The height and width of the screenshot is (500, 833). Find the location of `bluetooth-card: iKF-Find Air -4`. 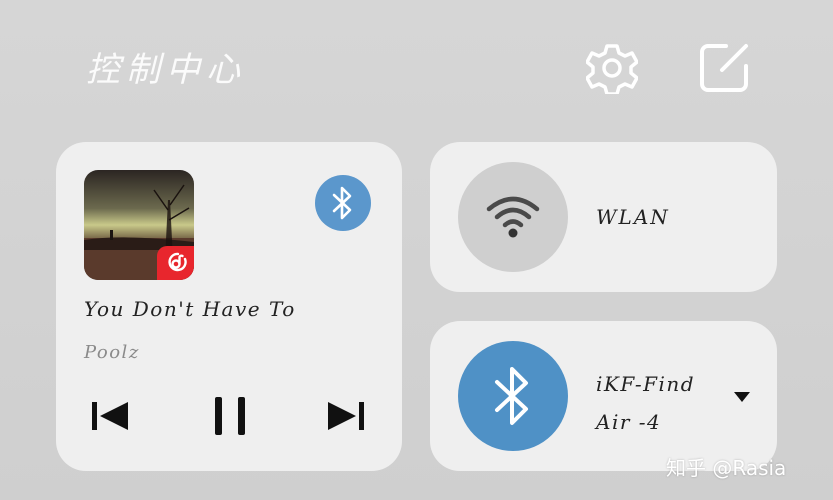

bluetooth-card: iKF-Find Air -4 is located at coordinates (603, 396).